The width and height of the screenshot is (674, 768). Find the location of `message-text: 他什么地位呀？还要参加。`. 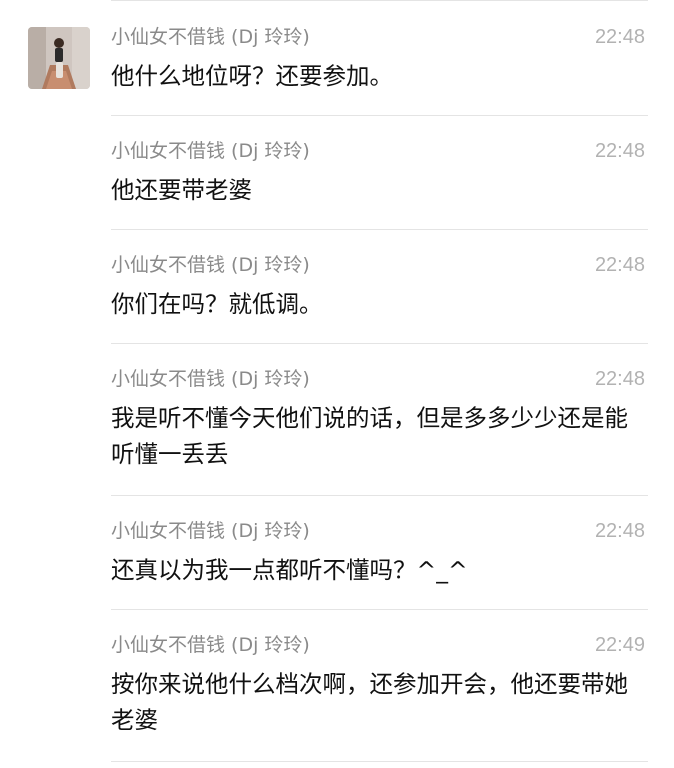

message-text: 他什么地位呀？还要参加。 is located at coordinates (373, 76).